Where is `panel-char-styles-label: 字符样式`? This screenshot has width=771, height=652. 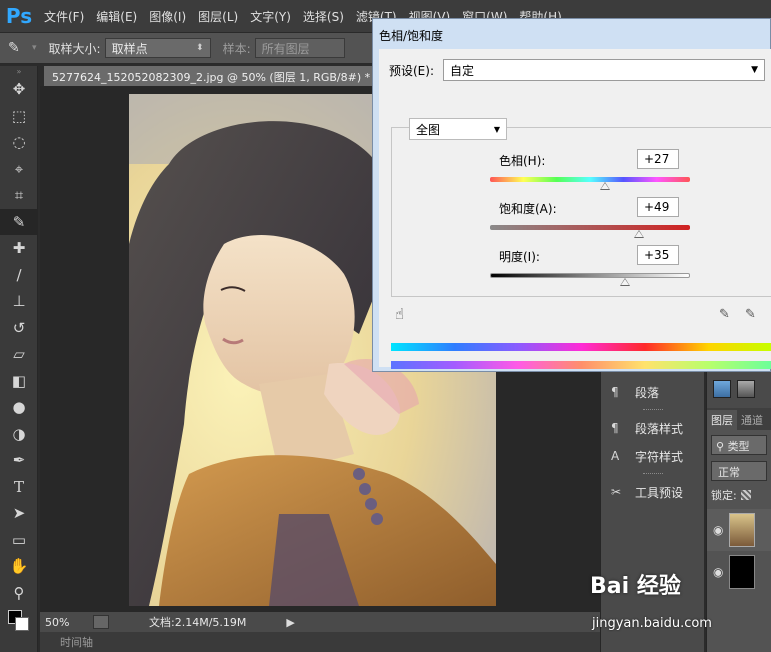 panel-char-styles-label: 字符样式 is located at coordinates (659, 456).